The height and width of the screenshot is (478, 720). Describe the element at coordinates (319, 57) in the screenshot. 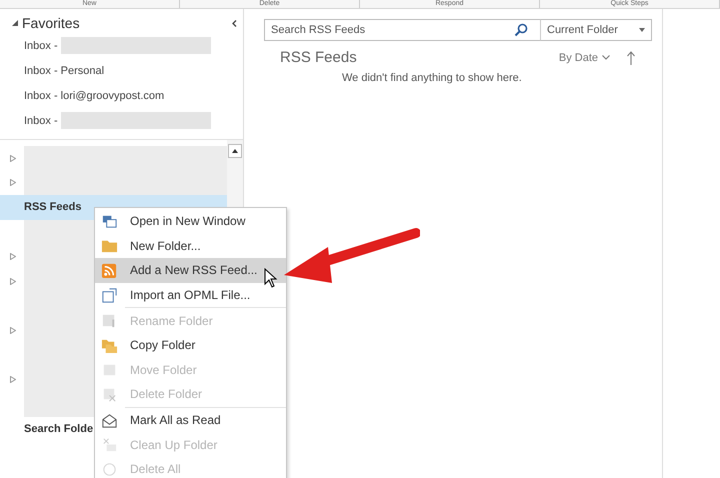

I see `folder-title: RSS Feeds` at that location.